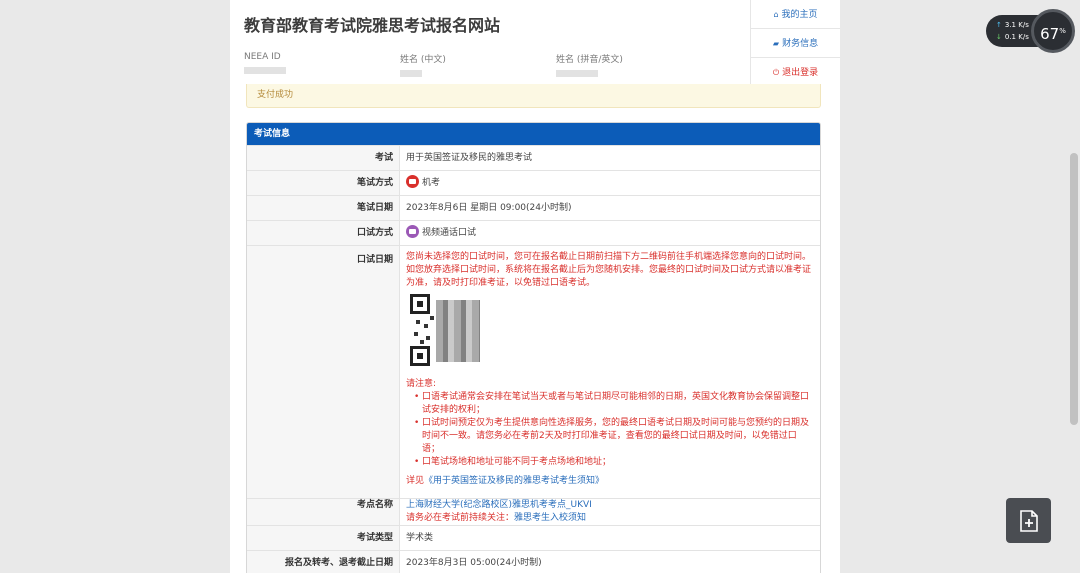  Describe the element at coordinates (610, 518) in the screenshot. I see `venue-note: 请务必在考试前持续关注：雅思考生入校须知` at that location.